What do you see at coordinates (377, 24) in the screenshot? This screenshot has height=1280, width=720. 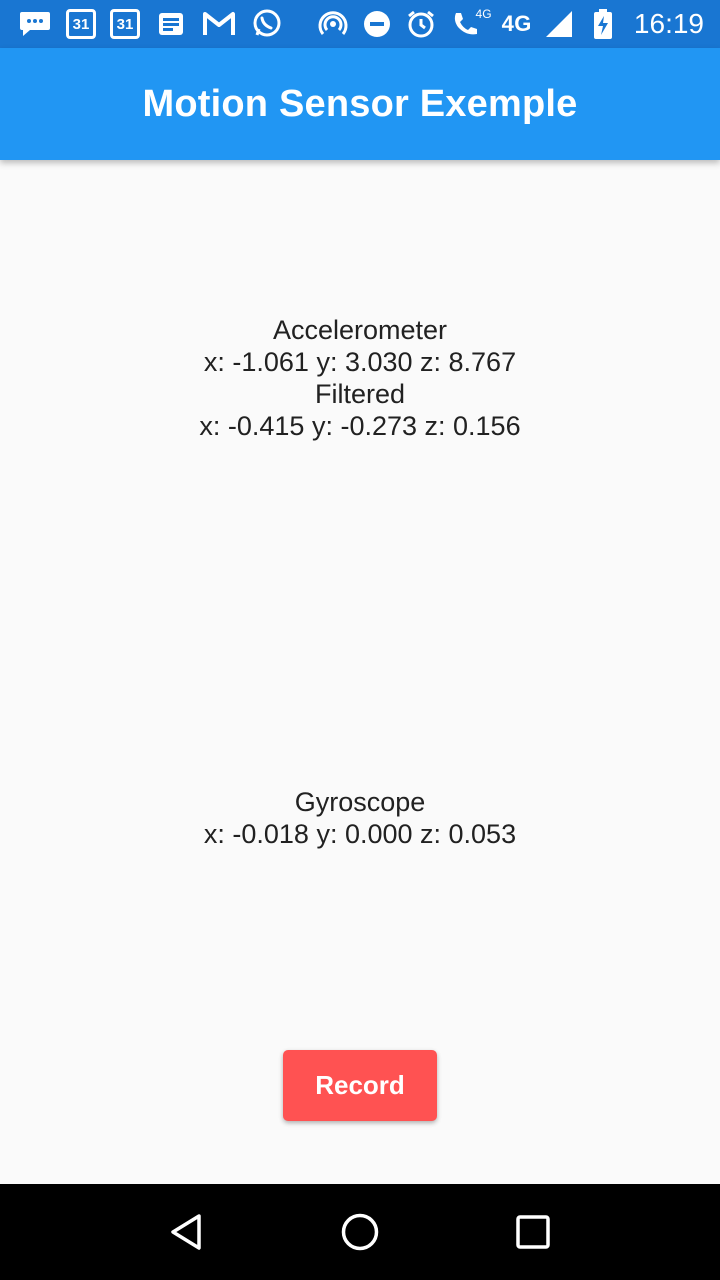 I see `do-not-disturb-icon` at bounding box center [377, 24].